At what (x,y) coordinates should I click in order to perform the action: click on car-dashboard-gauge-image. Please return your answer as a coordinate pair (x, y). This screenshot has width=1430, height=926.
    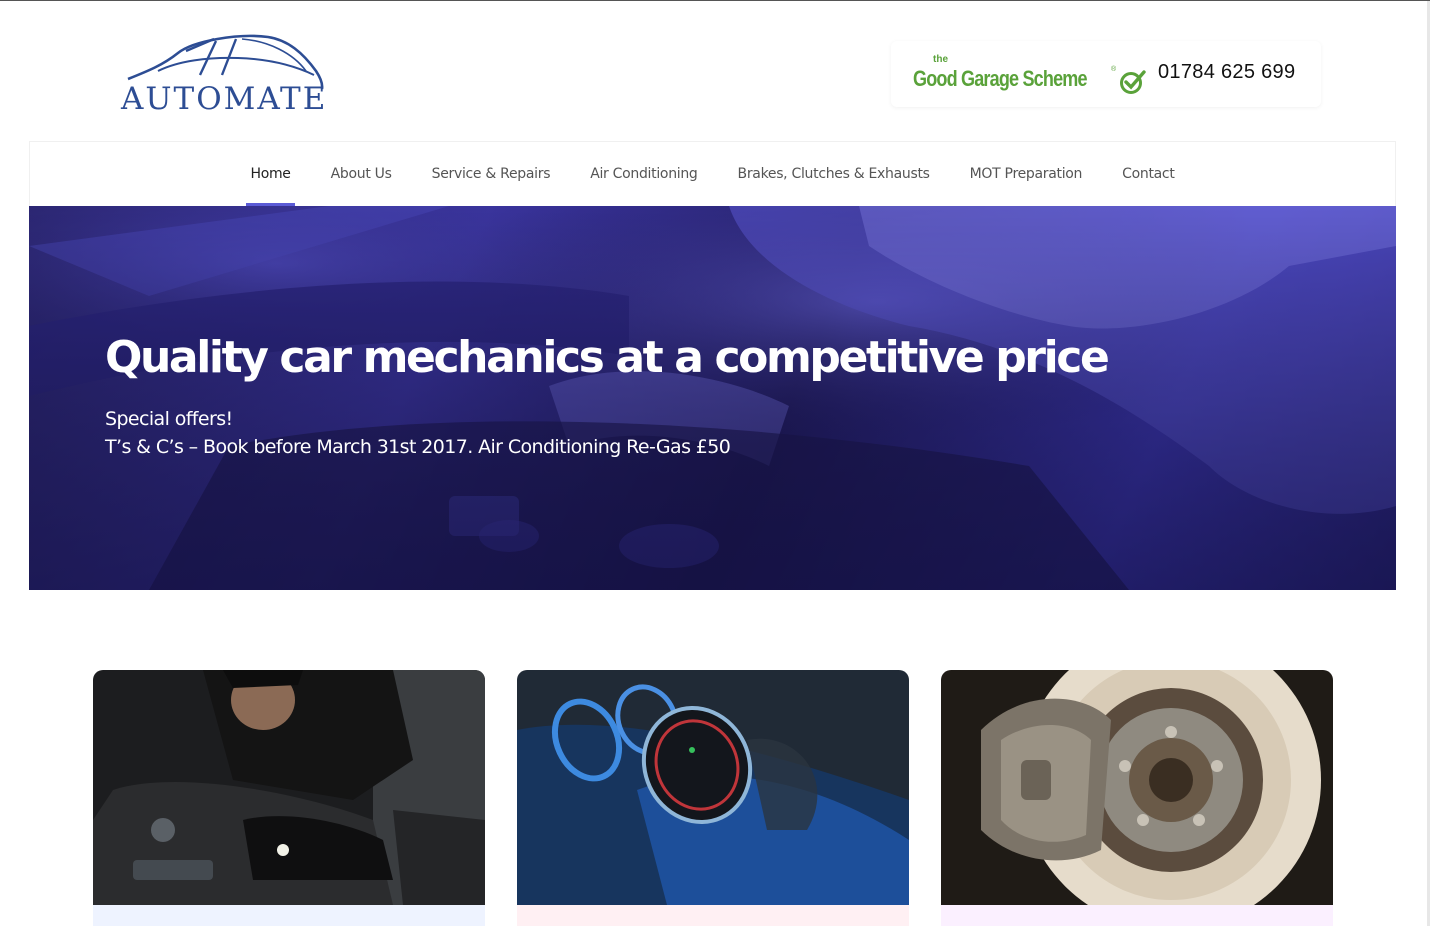
    Looking at the image, I should click on (713, 787).